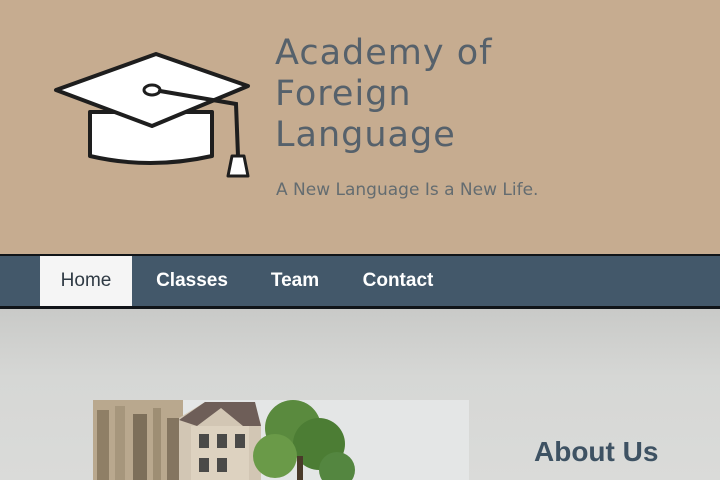 The height and width of the screenshot is (480, 720). I want to click on nav-item-contact: Contact, so click(398, 281).